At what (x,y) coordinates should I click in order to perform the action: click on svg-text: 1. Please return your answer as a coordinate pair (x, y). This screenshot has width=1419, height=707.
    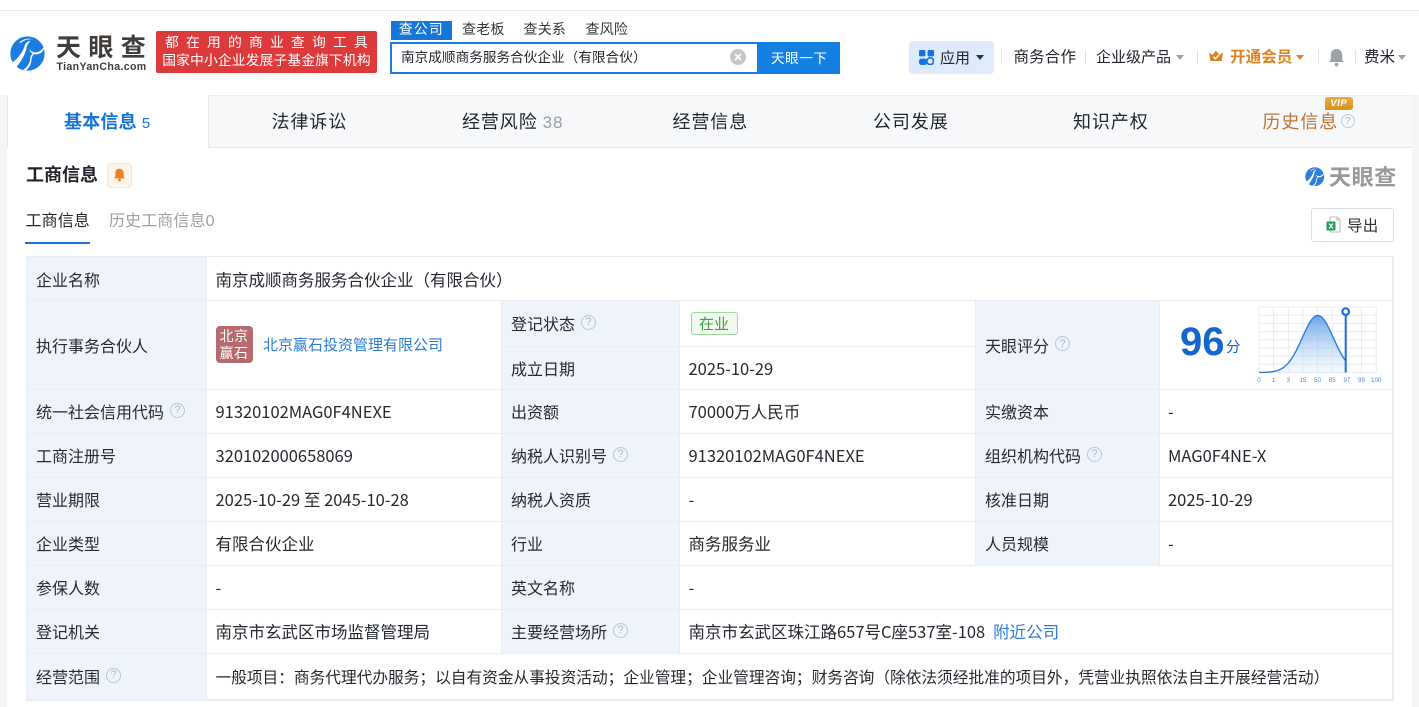
    Looking at the image, I should click on (1274, 380).